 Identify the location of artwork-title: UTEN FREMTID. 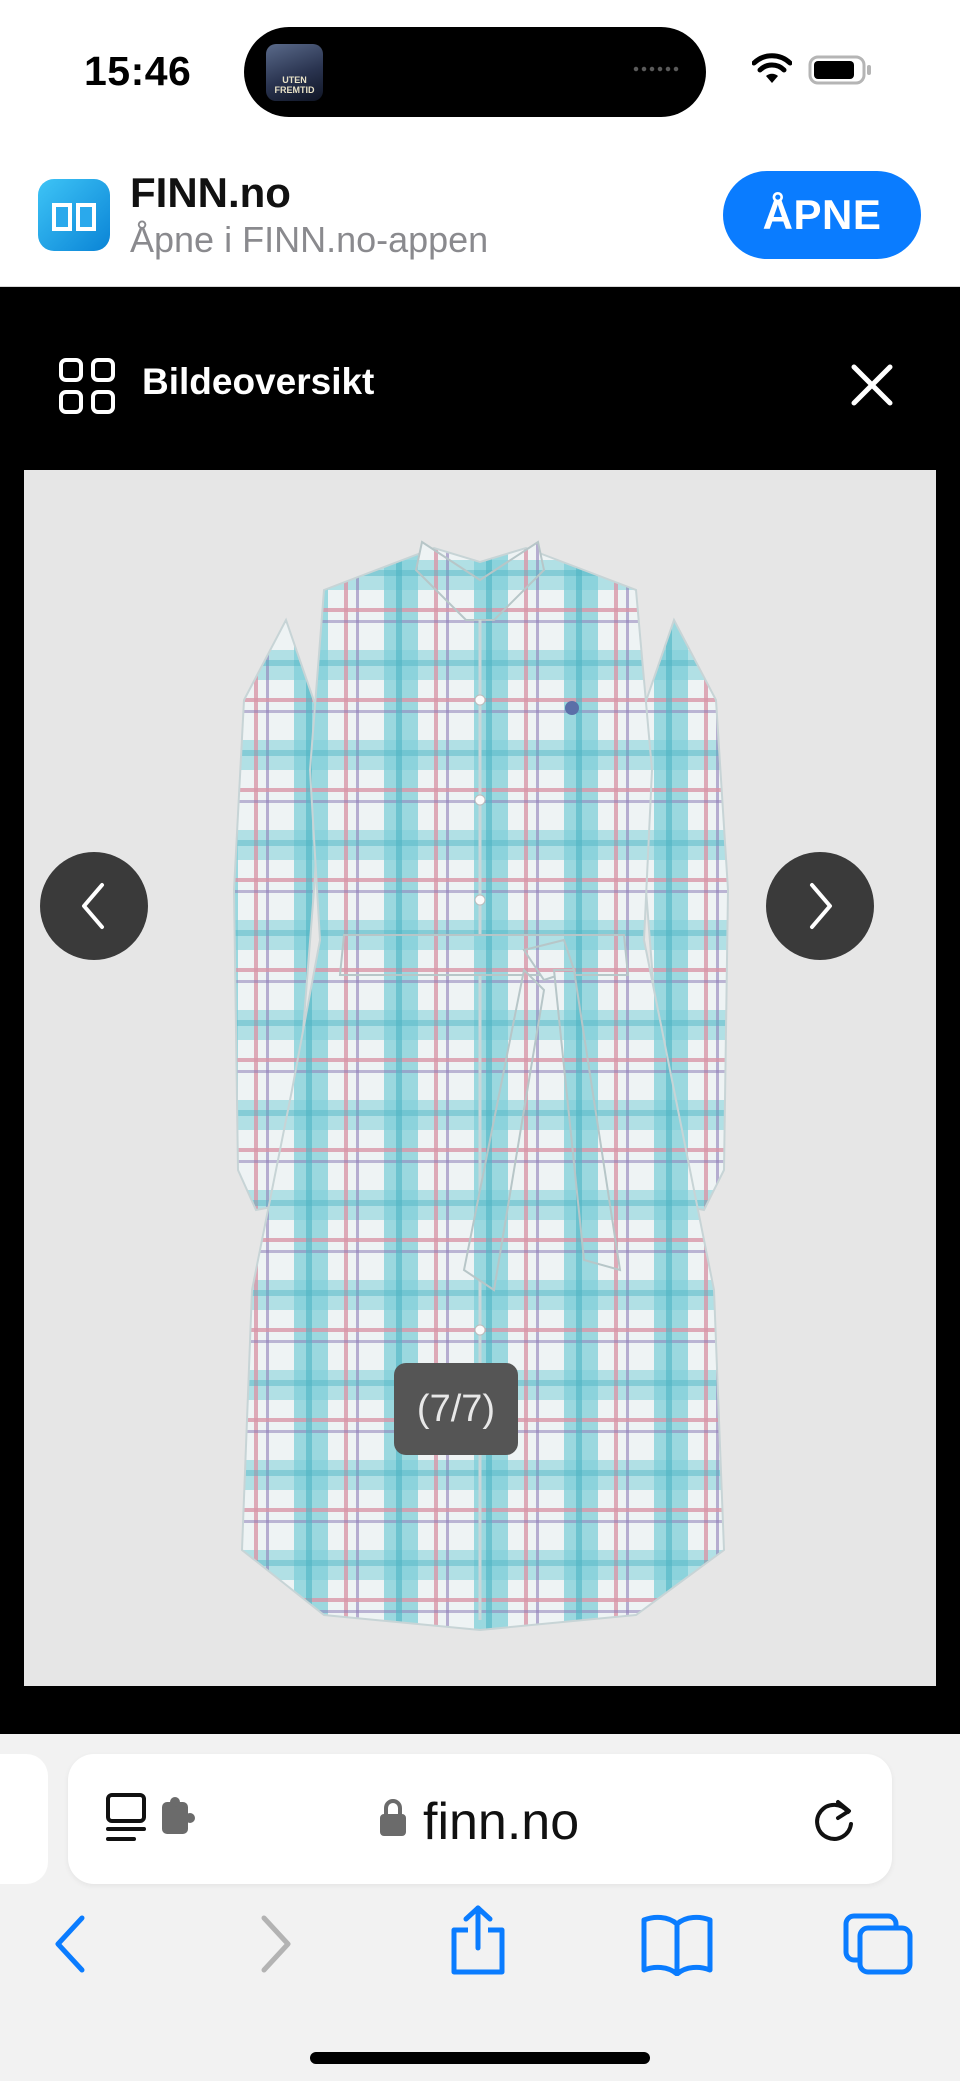
(294, 85).